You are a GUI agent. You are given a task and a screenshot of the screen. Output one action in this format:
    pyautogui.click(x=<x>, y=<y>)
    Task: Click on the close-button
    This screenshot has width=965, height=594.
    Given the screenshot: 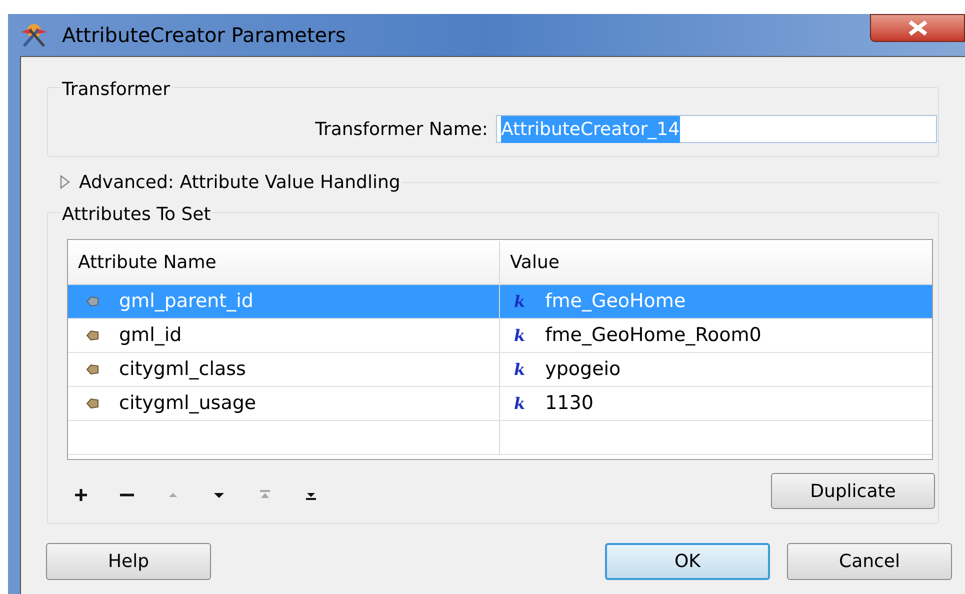 What is the action you would take?
    pyautogui.click(x=917, y=28)
    